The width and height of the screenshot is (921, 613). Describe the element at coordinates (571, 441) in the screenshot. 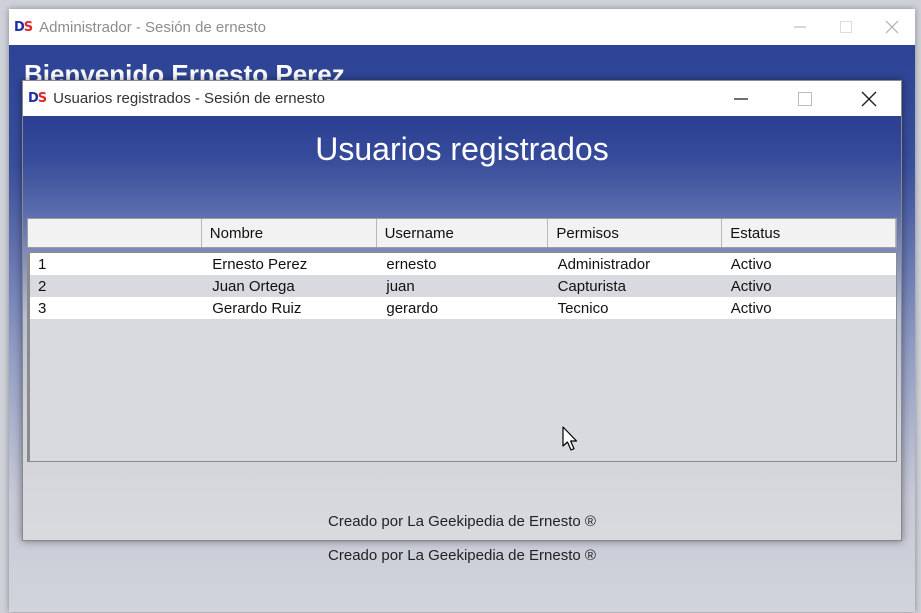

I see `mouse-cursor-icon` at that location.